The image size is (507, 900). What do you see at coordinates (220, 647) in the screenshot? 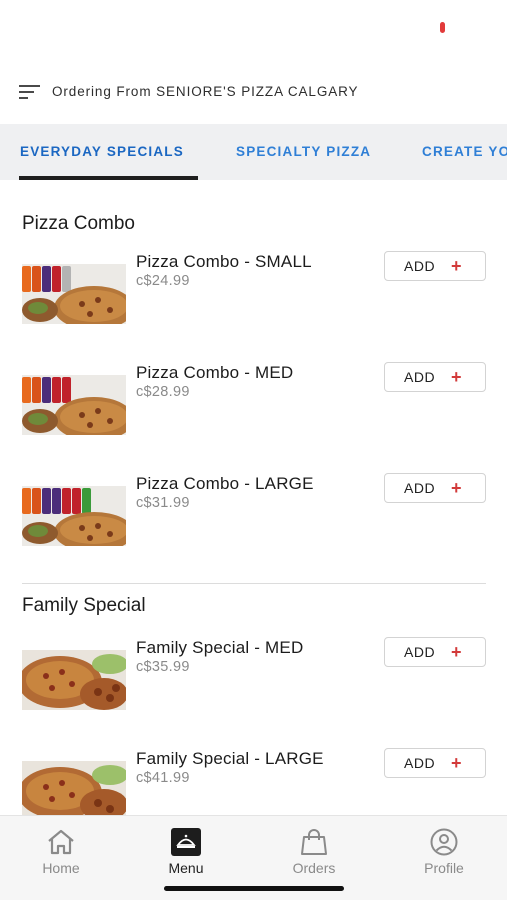
I see `item-name: Family Special - MED` at bounding box center [220, 647].